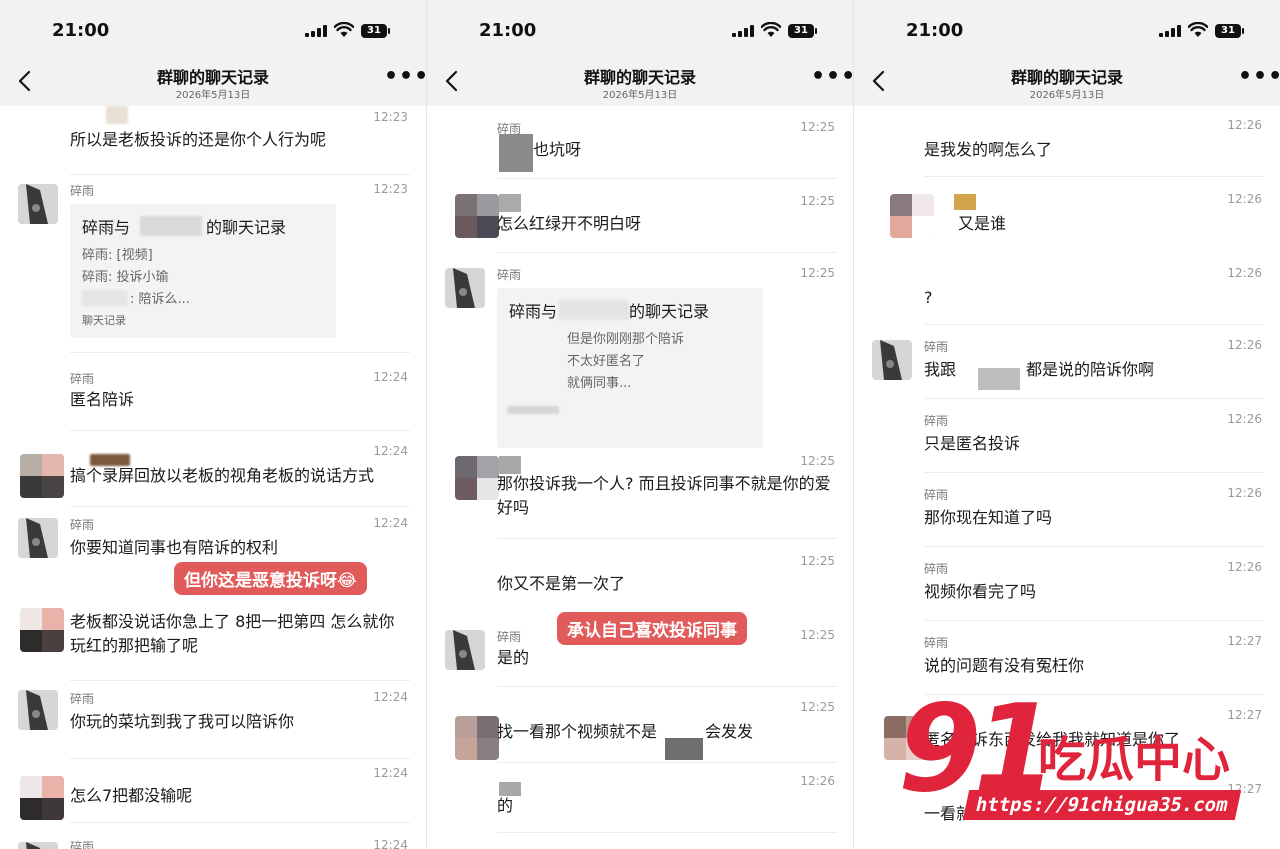 The height and width of the screenshot is (849, 1280). Describe the element at coordinates (513, 657) in the screenshot. I see `message-text: 是的` at that location.